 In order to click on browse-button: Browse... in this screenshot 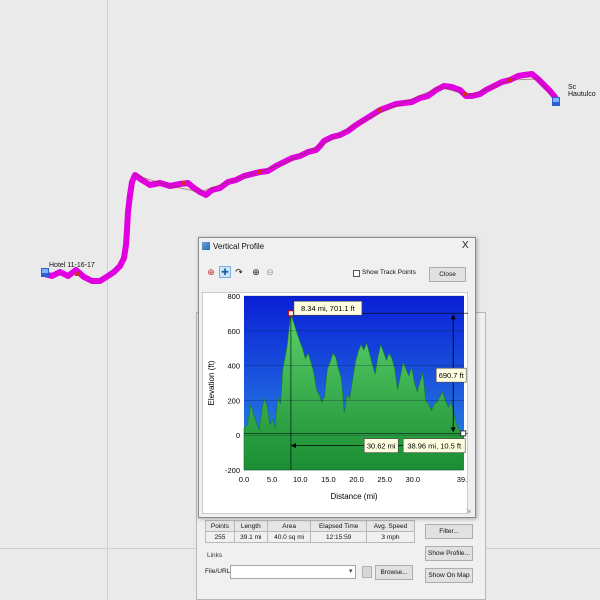, I will do `click(394, 572)`.